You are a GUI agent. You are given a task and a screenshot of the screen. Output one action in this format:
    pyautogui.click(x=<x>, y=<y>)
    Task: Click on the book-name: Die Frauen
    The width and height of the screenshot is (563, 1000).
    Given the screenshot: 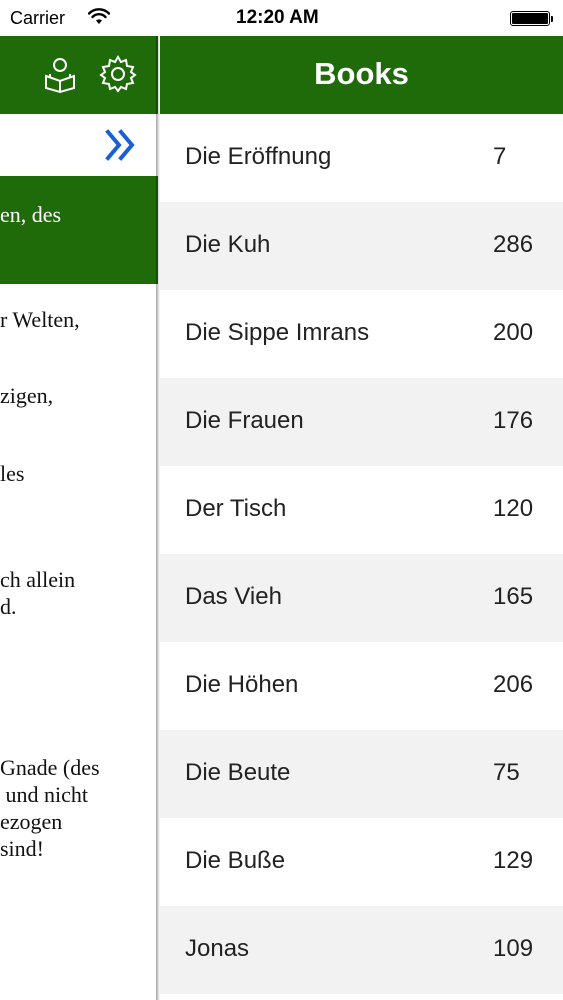 What is the action you would take?
    pyautogui.click(x=244, y=420)
    